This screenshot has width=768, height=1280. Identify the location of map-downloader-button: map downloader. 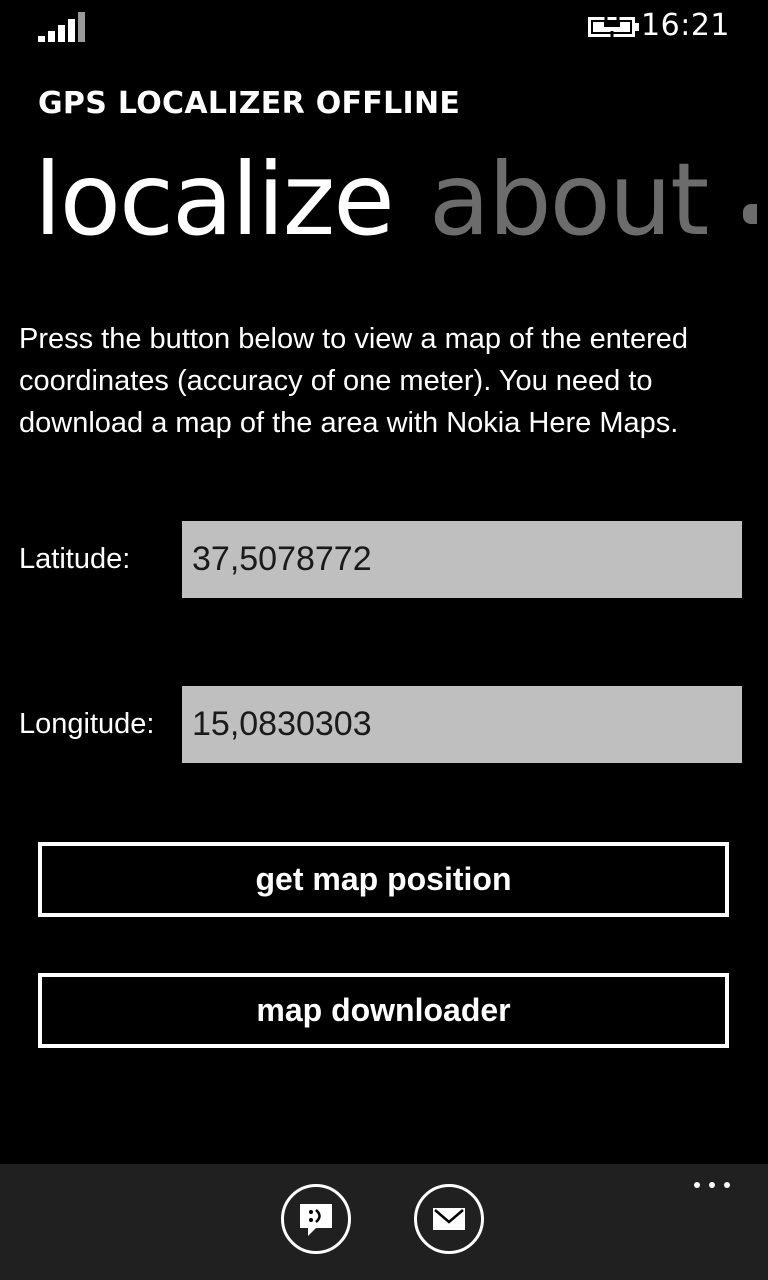
(383, 1010).